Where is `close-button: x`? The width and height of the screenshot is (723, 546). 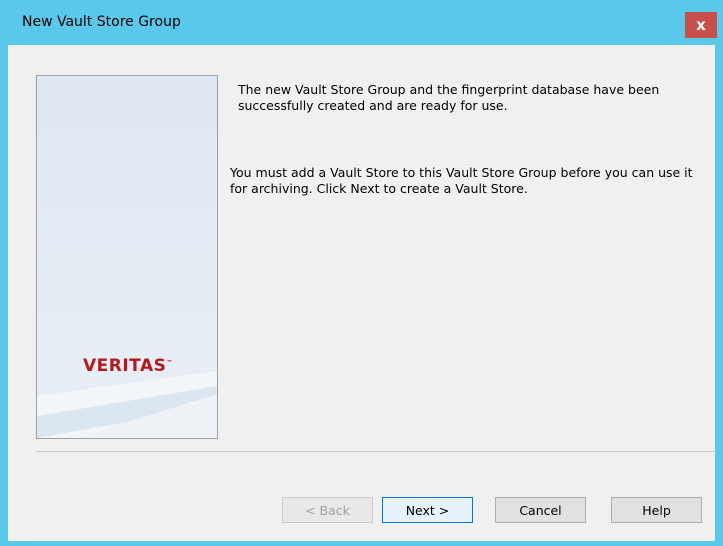
close-button: x is located at coordinates (701, 25).